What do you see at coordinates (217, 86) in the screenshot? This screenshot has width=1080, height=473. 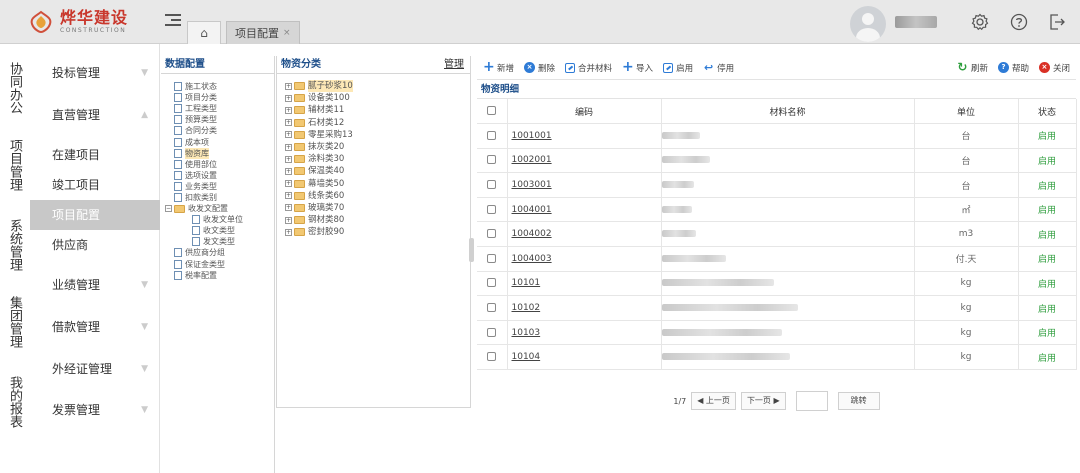 I see `tree-item: 施工状态` at bounding box center [217, 86].